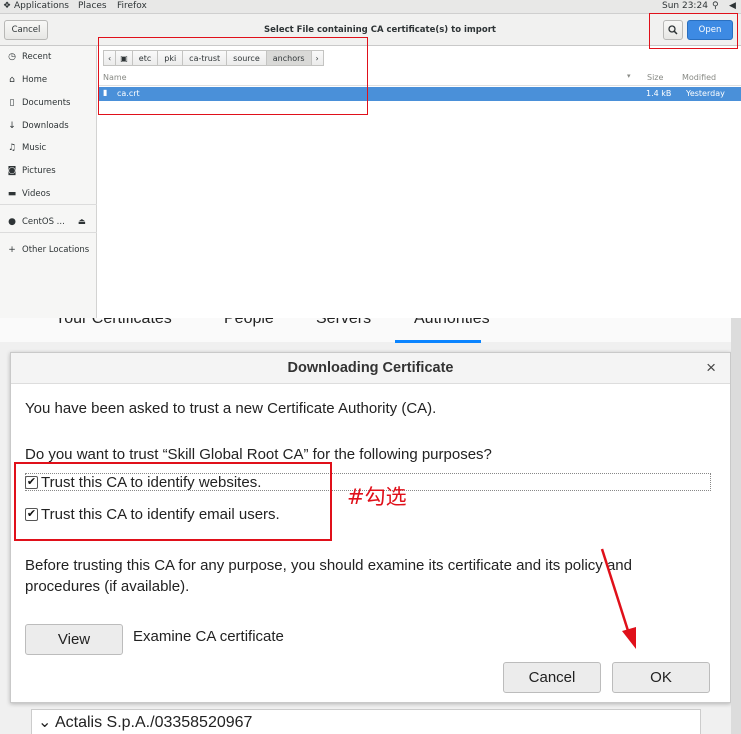 This screenshot has height=734, width=741. Describe the element at coordinates (26, 148) in the screenshot. I see `sidebar-item-music: ♫ Music` at that location.